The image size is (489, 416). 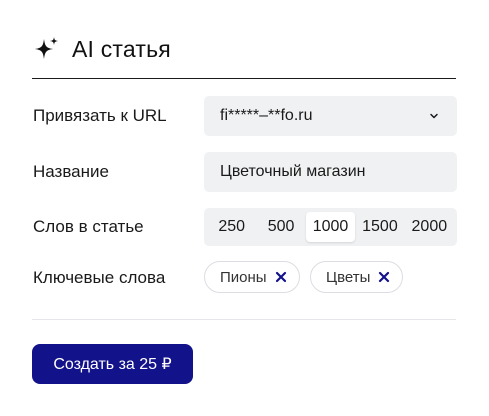 I want to click on word-count-selector: 250 500 1000 1500 2000, so click(x=330, y=227).